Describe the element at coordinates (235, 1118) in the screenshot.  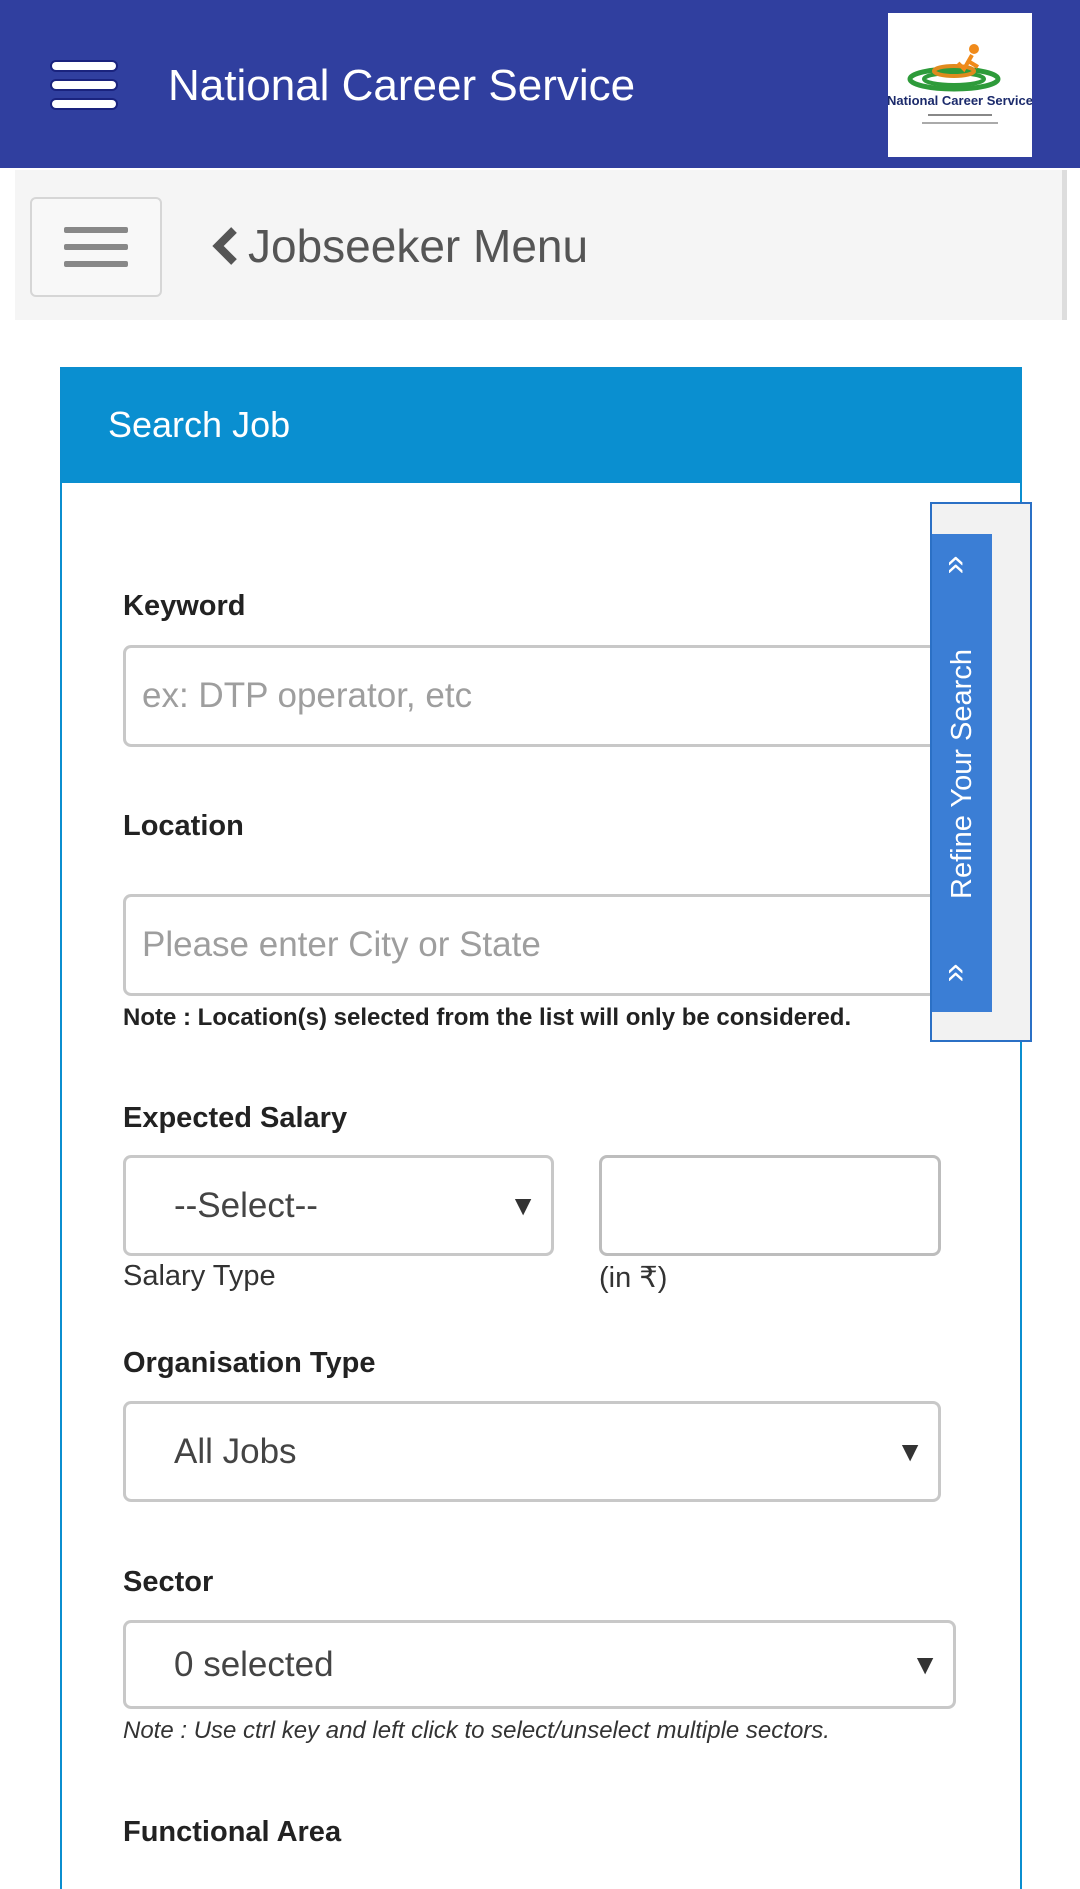
I see `expected-salary-label: Expected Salary` at that location.